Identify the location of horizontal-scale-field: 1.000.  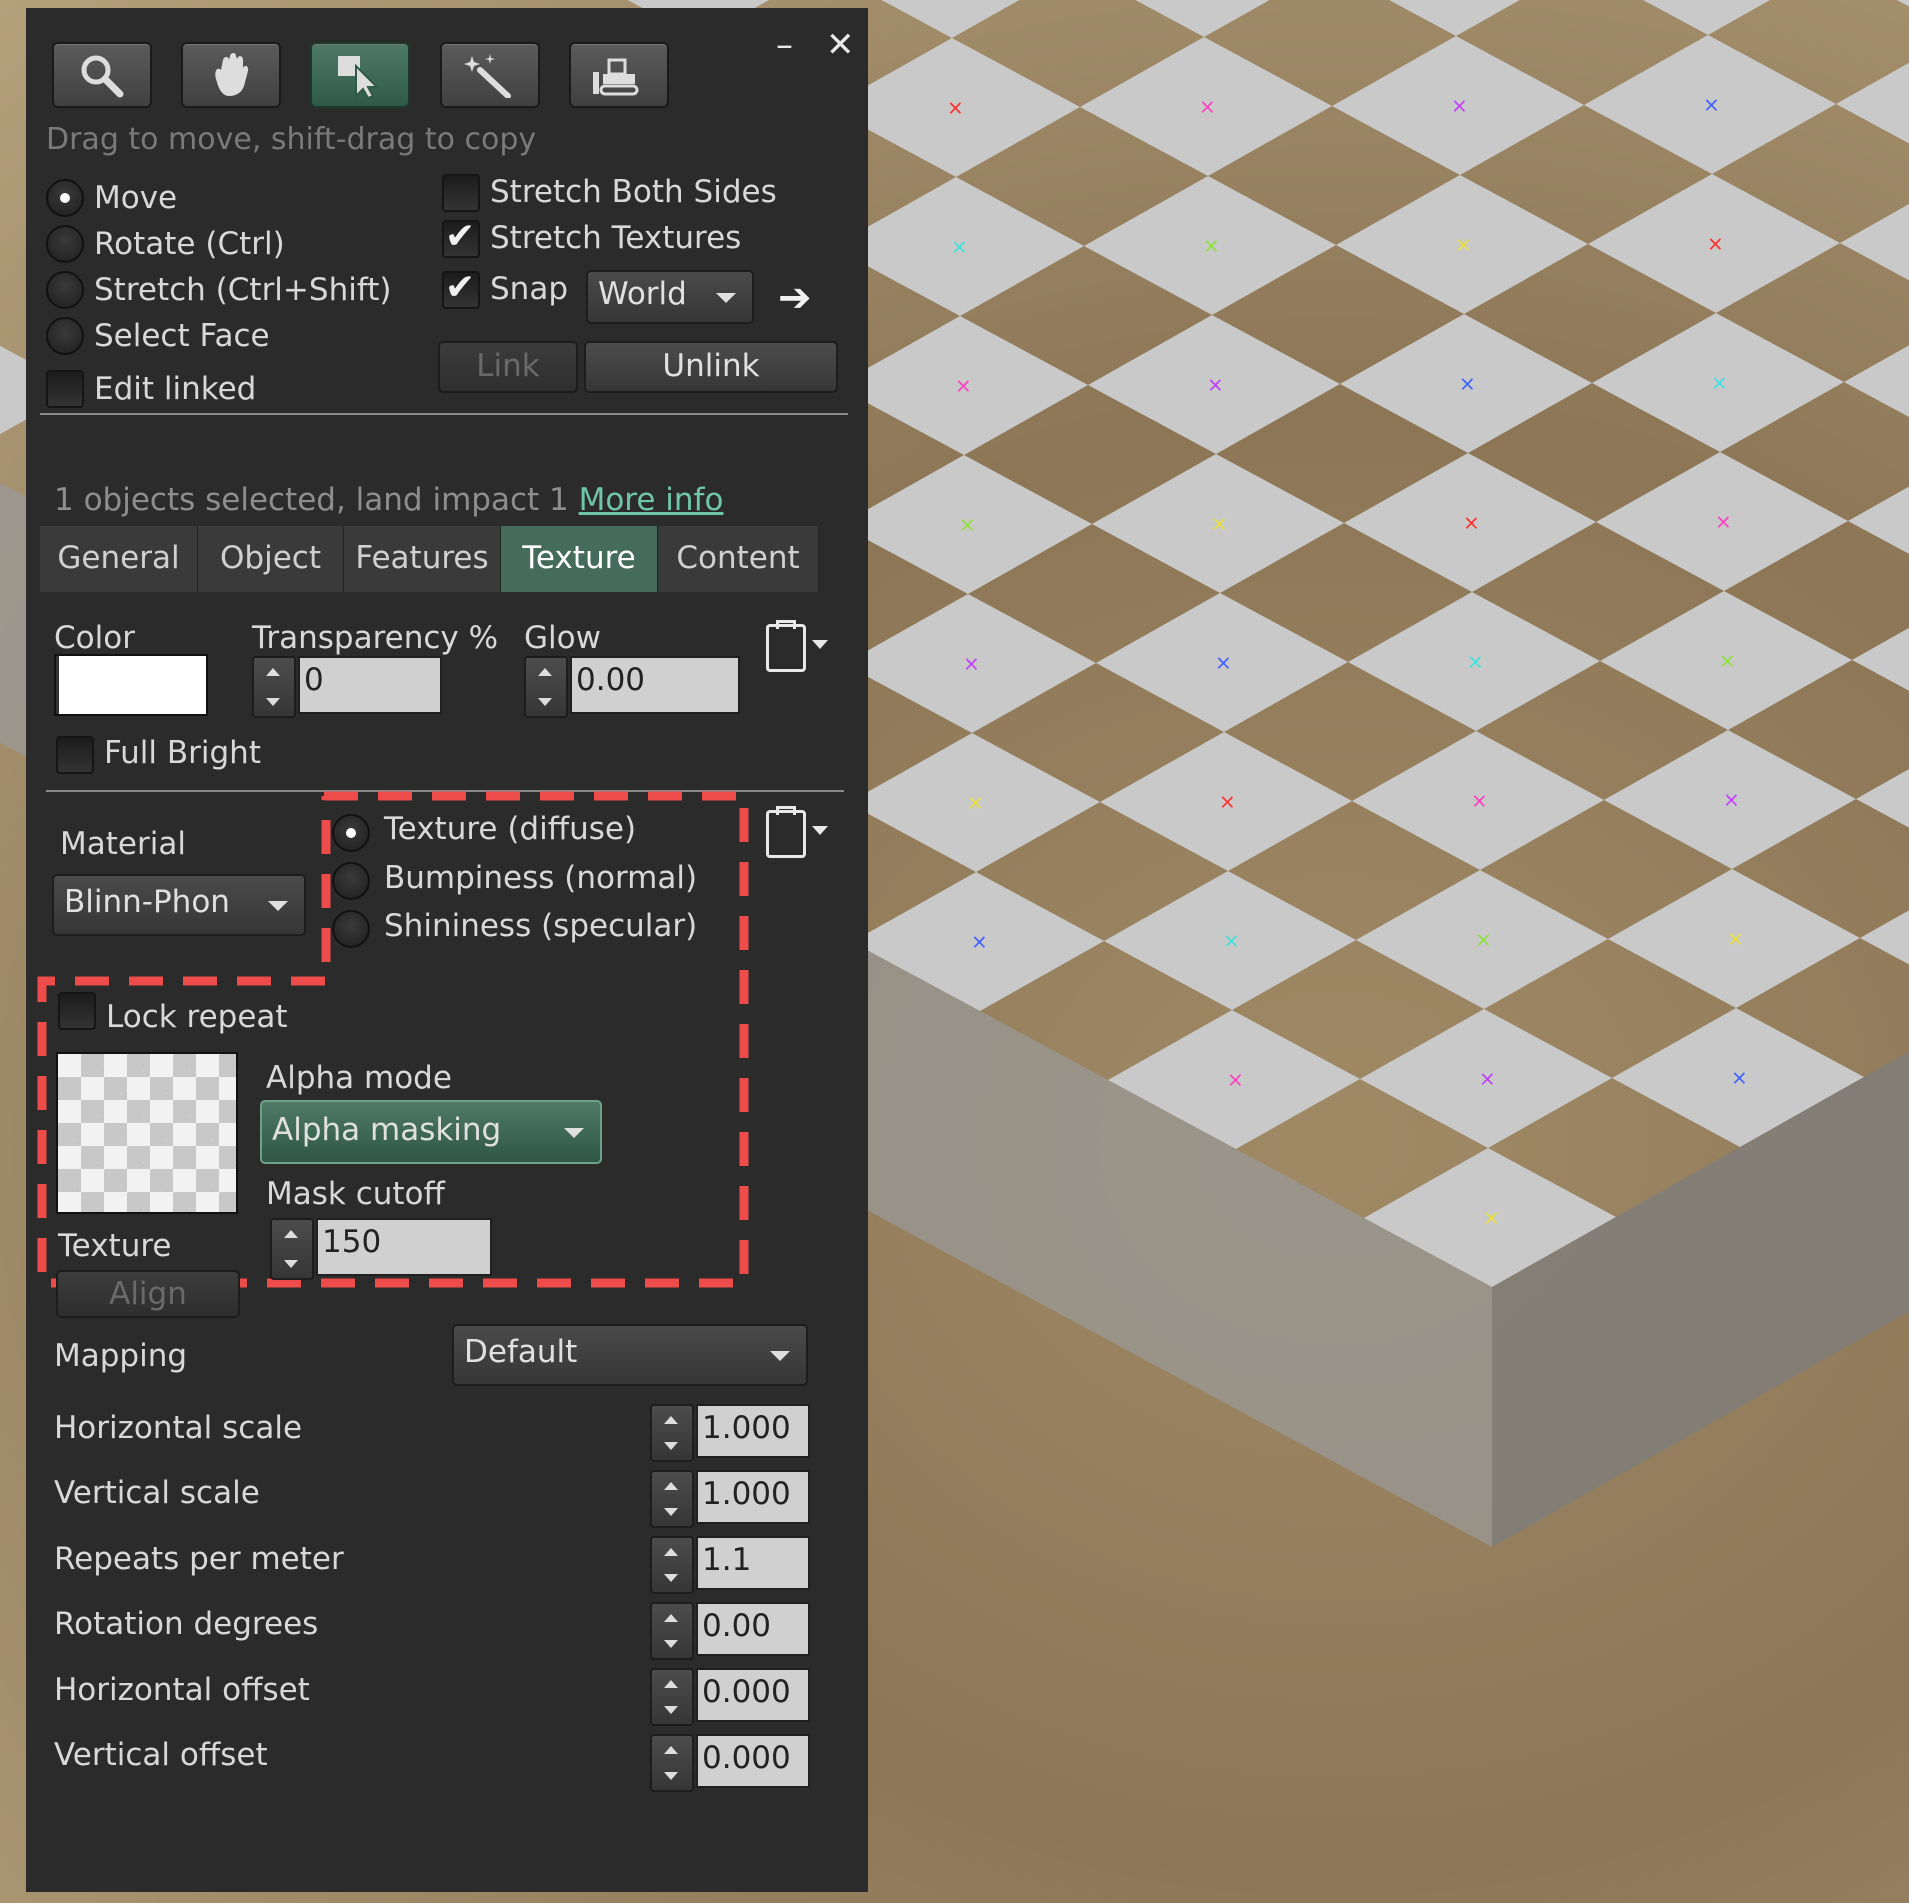
(753, 1431).